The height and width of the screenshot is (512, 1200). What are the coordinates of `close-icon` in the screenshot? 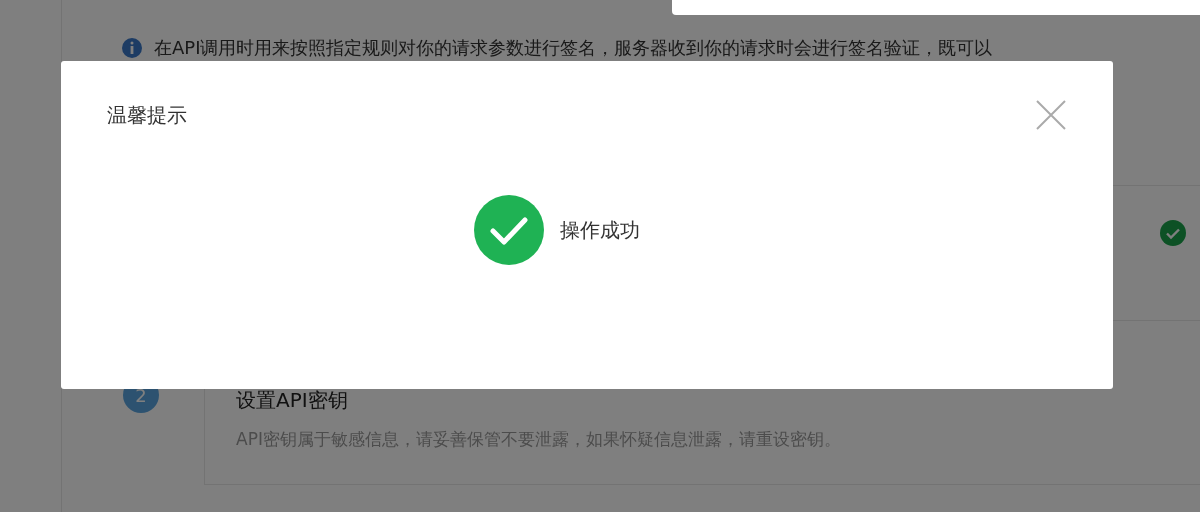 It's located at (1051, 115).